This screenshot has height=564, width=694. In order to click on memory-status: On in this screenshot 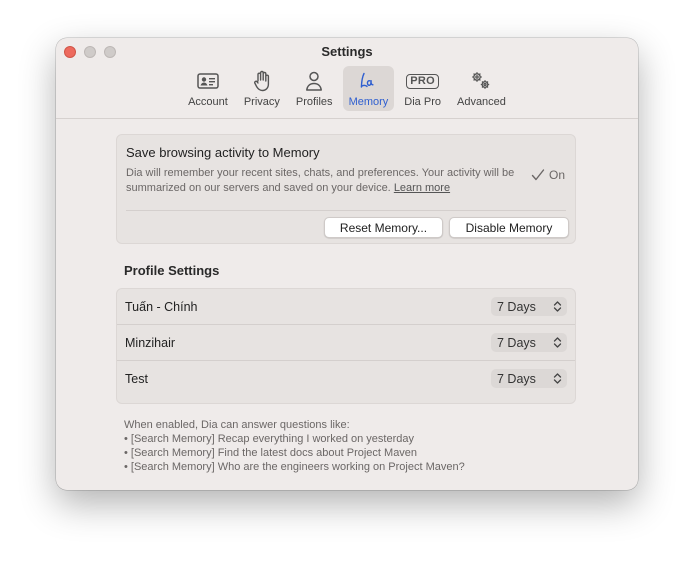, I will do `click(548, 175)`.